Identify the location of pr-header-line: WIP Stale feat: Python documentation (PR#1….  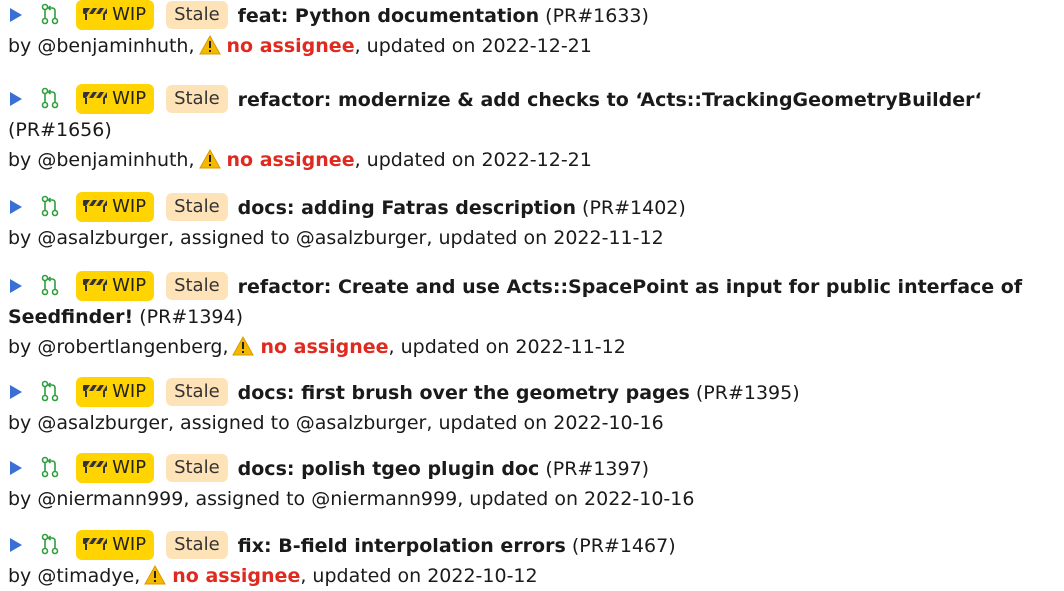
(532, 15).